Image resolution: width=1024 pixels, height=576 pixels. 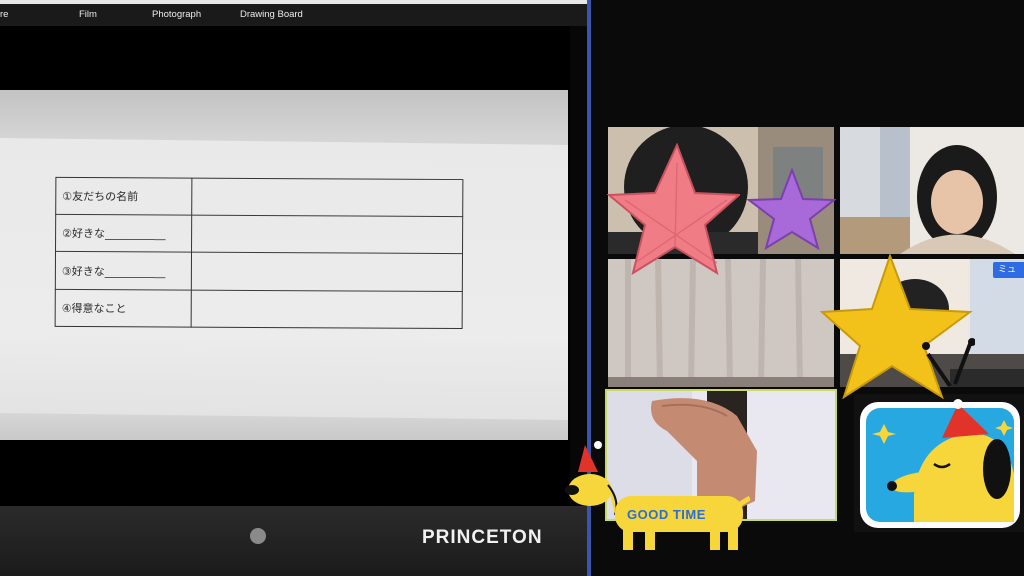 What do you see at coordinates (88, 14) in the screenshot?
I see `menu-item-film: Film` at bounding box center [88, 14].